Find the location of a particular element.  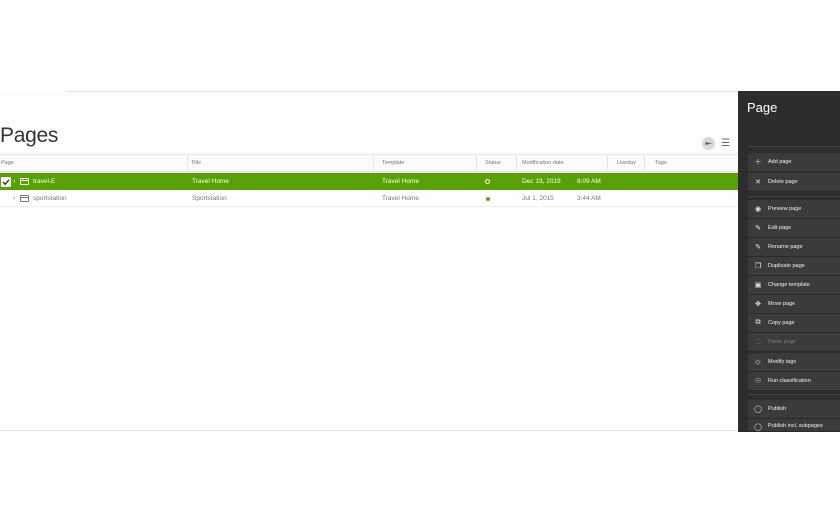

add-page-button: ＋ Add page is located at coordinates (794, 162).